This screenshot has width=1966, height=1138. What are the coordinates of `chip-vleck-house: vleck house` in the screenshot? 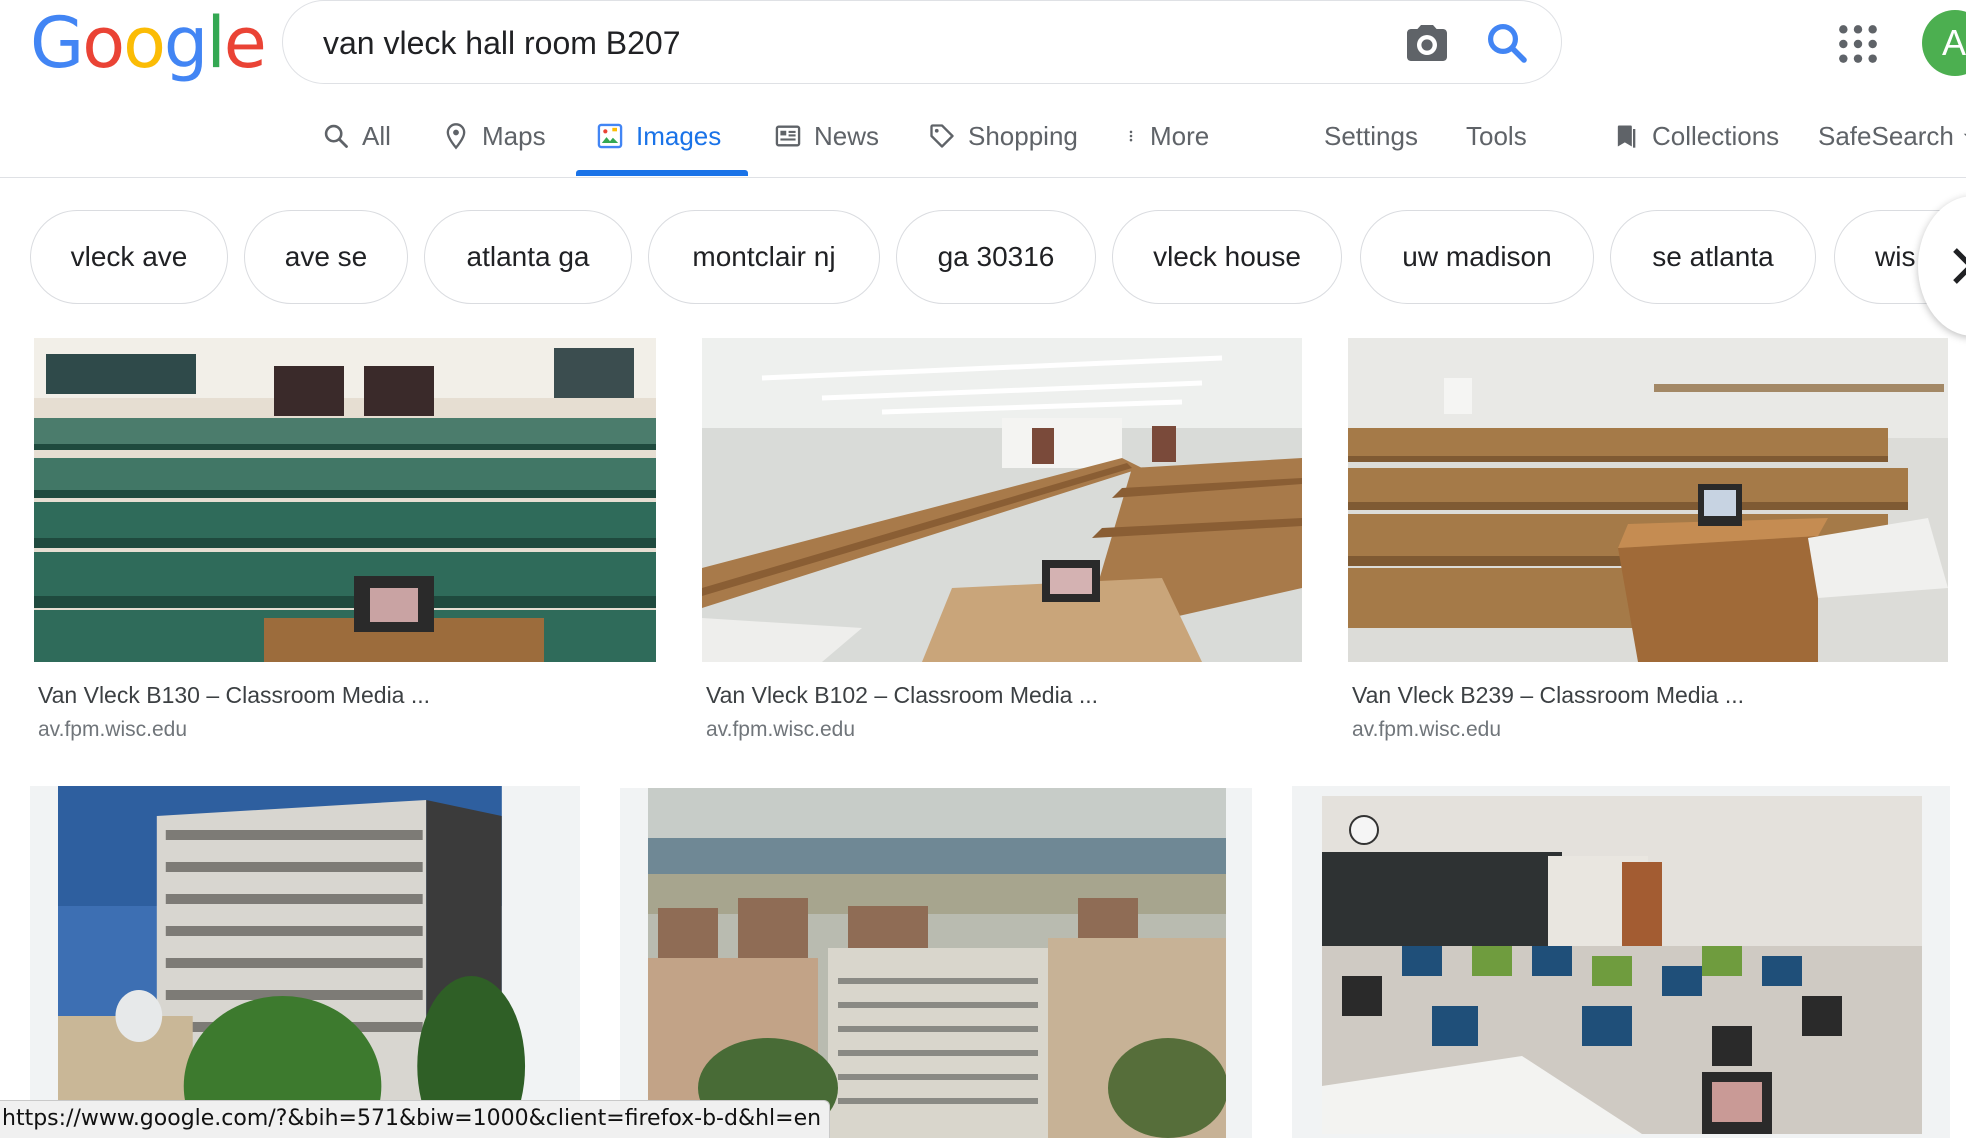 It's located at (1227, 257).